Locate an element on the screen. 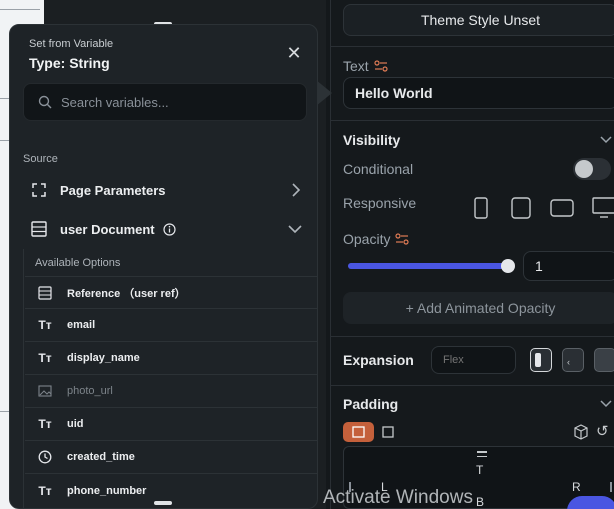  add-animated-opacity-button: + Add Animated Opacity is located at coordinates (478, 308).